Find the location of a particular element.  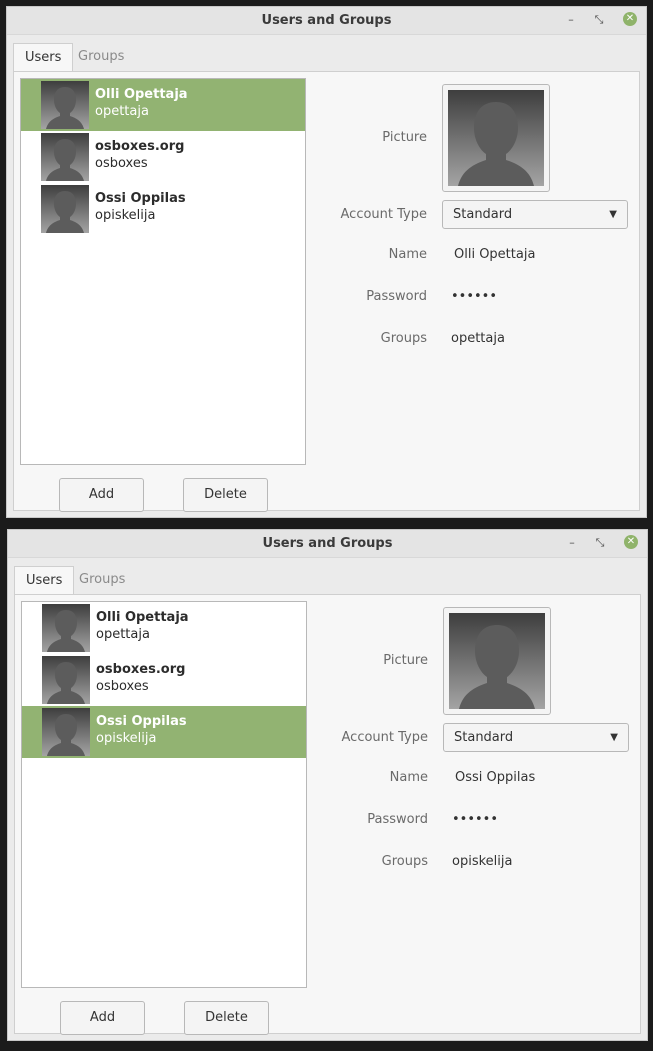

name-value: Olli Opettaja is located at coordinates (494, 254).